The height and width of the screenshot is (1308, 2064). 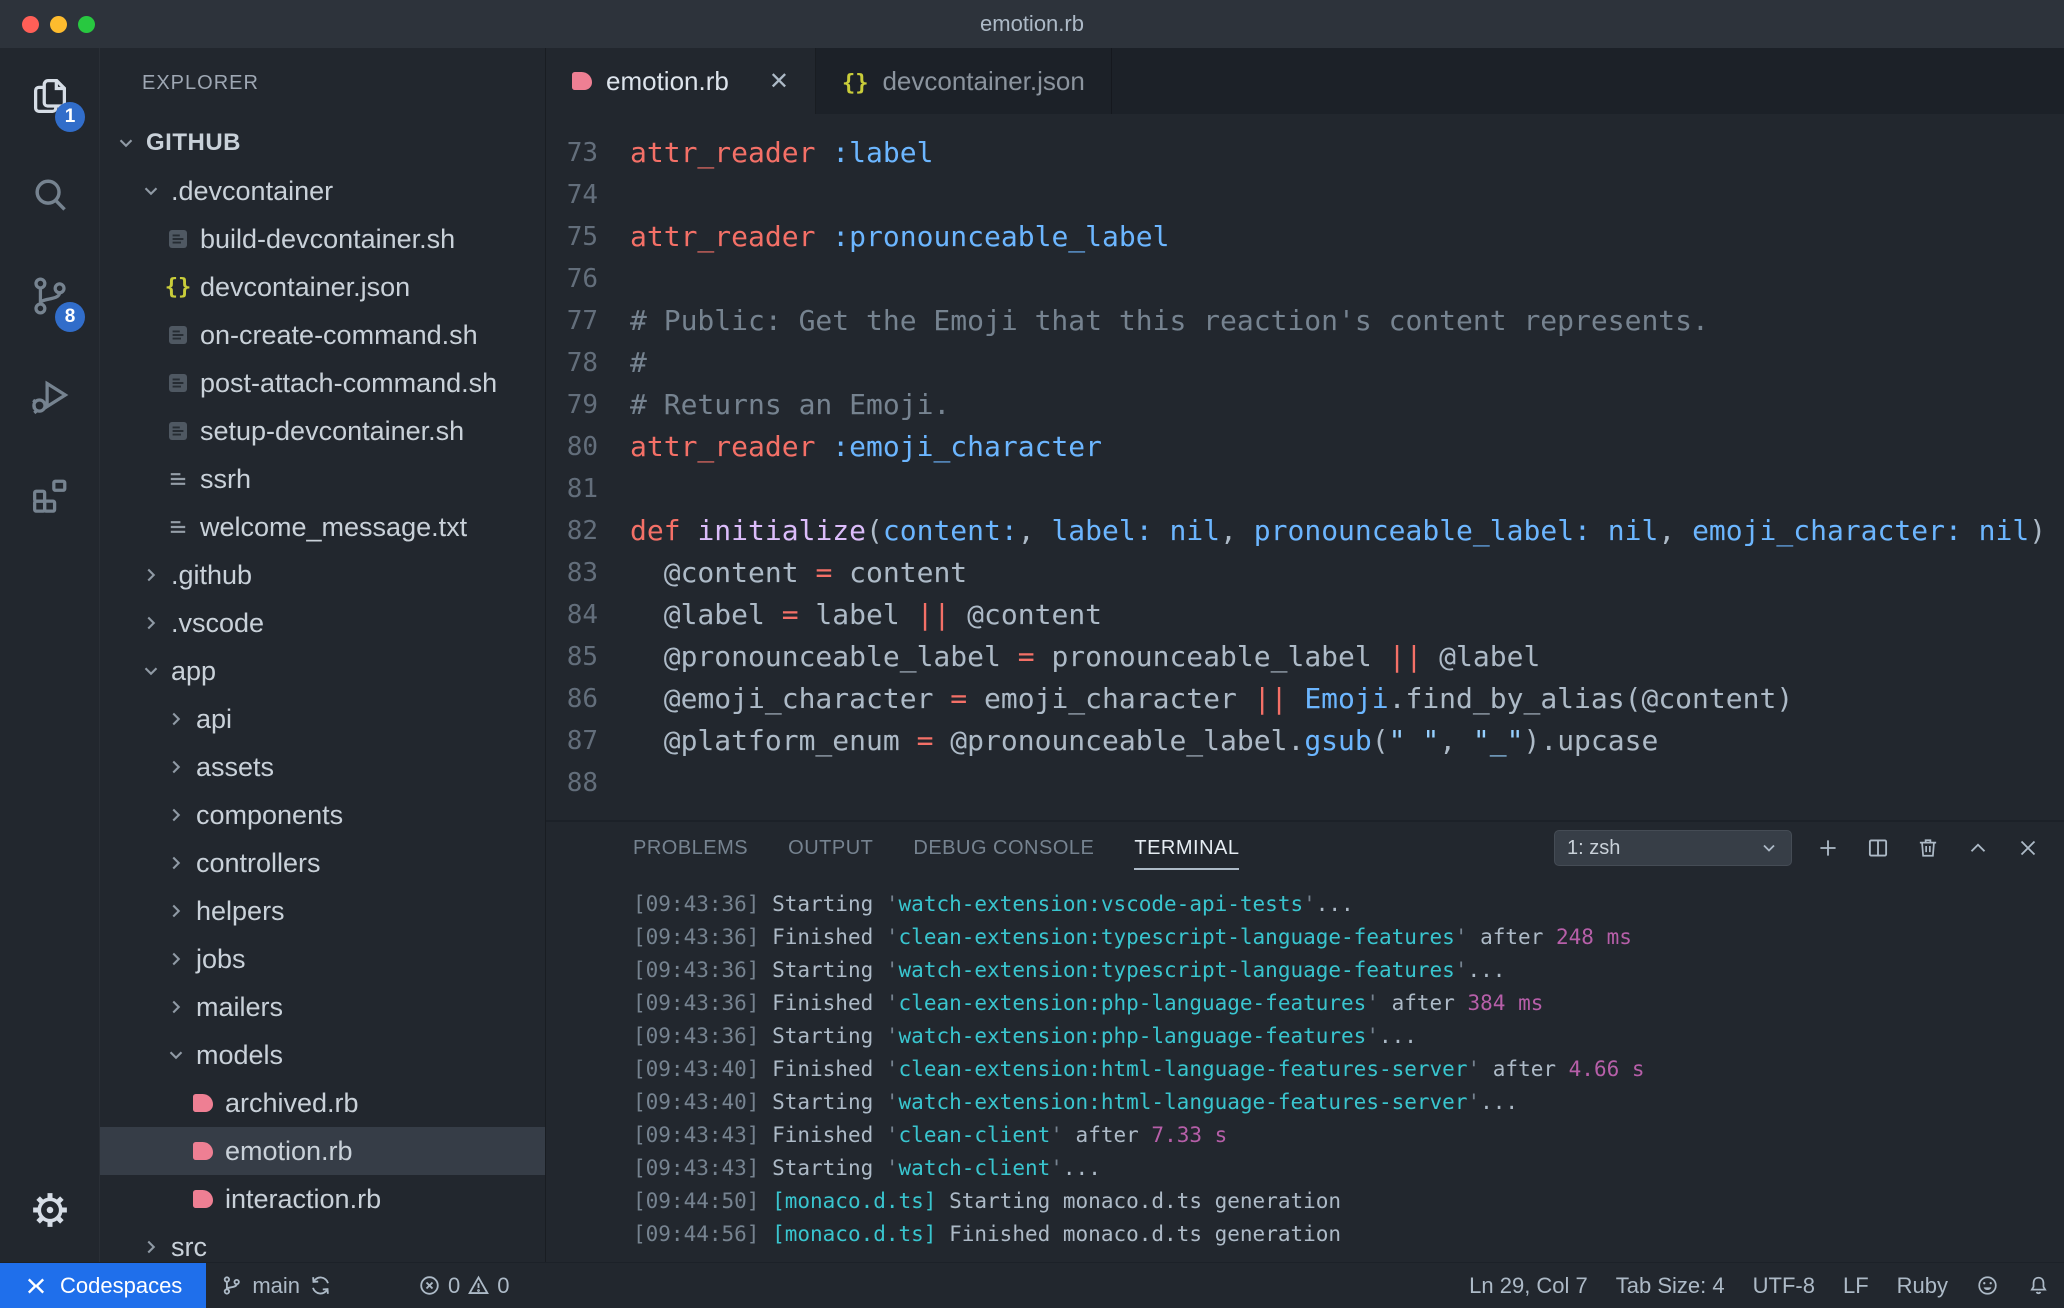 I want to click on tree-item-label: src, so click(x=189, y=1246).